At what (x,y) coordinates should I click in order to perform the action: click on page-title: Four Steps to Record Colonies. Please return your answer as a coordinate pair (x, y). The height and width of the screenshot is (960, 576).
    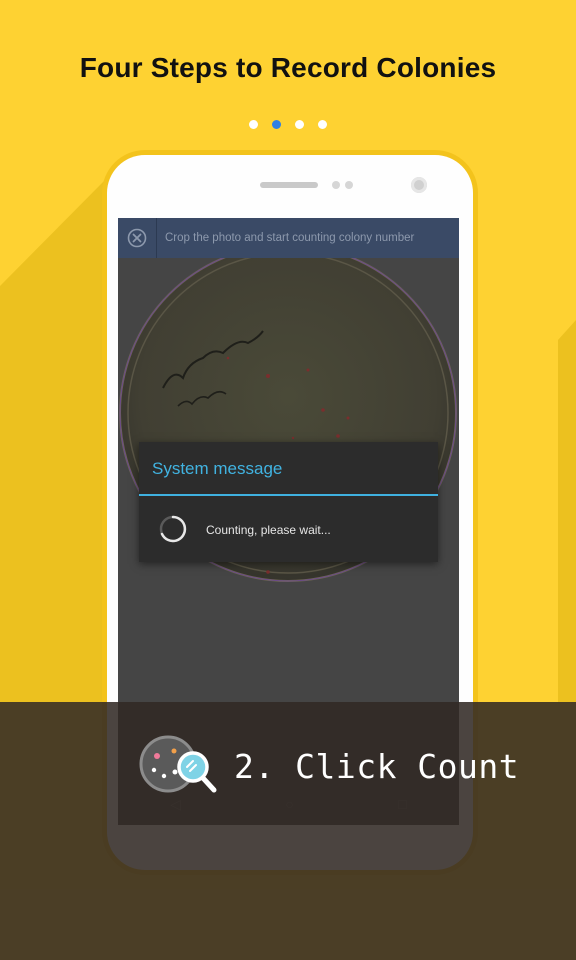
    Looking at the image, I should click on (288, 67).